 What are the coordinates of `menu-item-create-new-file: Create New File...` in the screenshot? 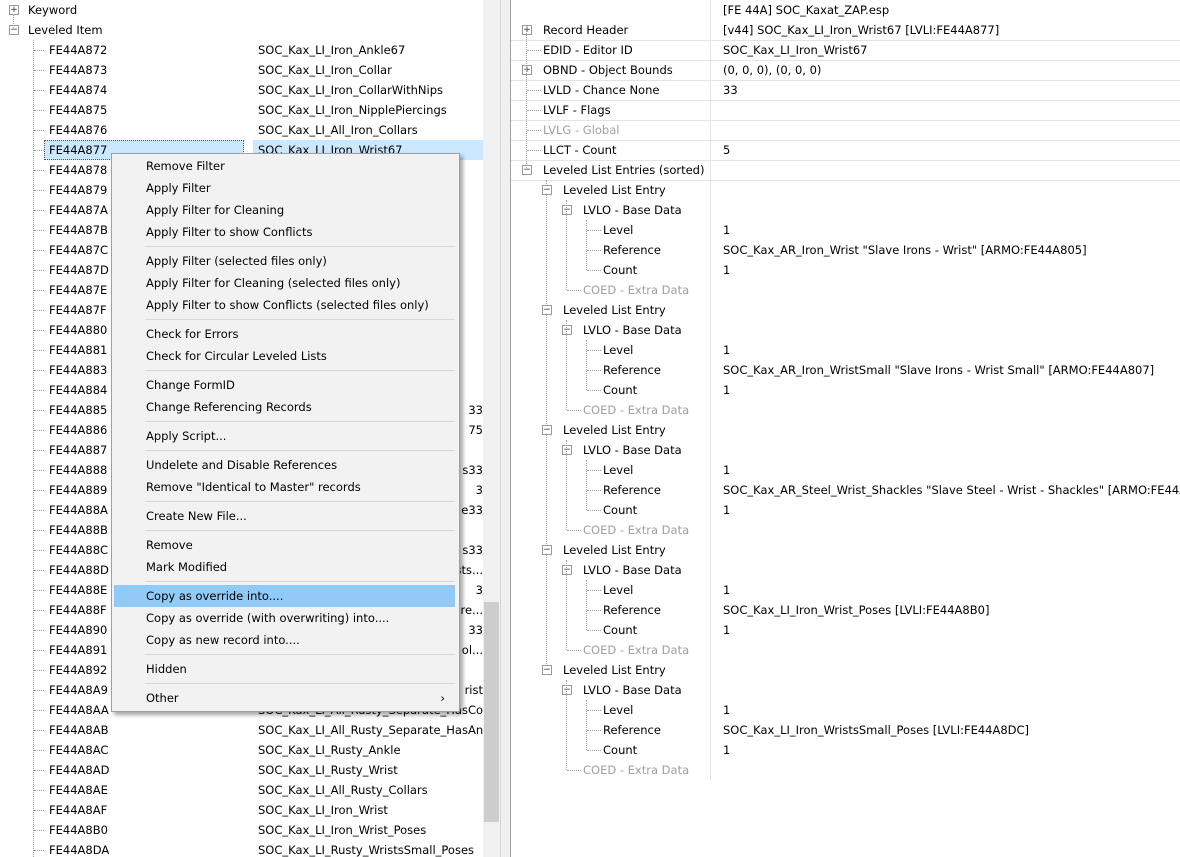 It's located at (284, 516).